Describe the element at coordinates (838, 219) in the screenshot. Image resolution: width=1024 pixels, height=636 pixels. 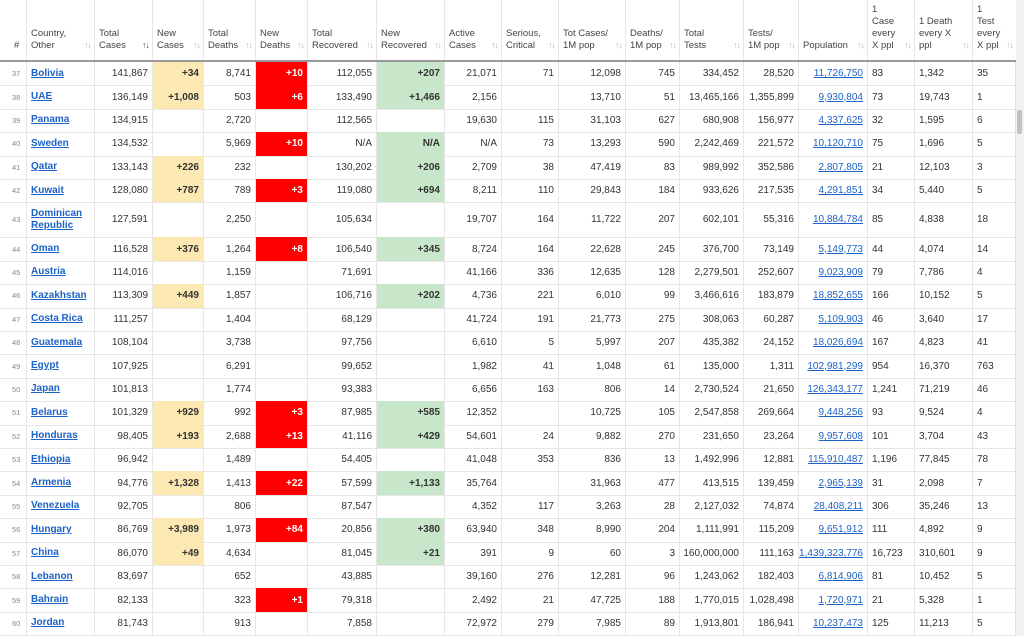
I see `population-link: 10,884,784` at that location.